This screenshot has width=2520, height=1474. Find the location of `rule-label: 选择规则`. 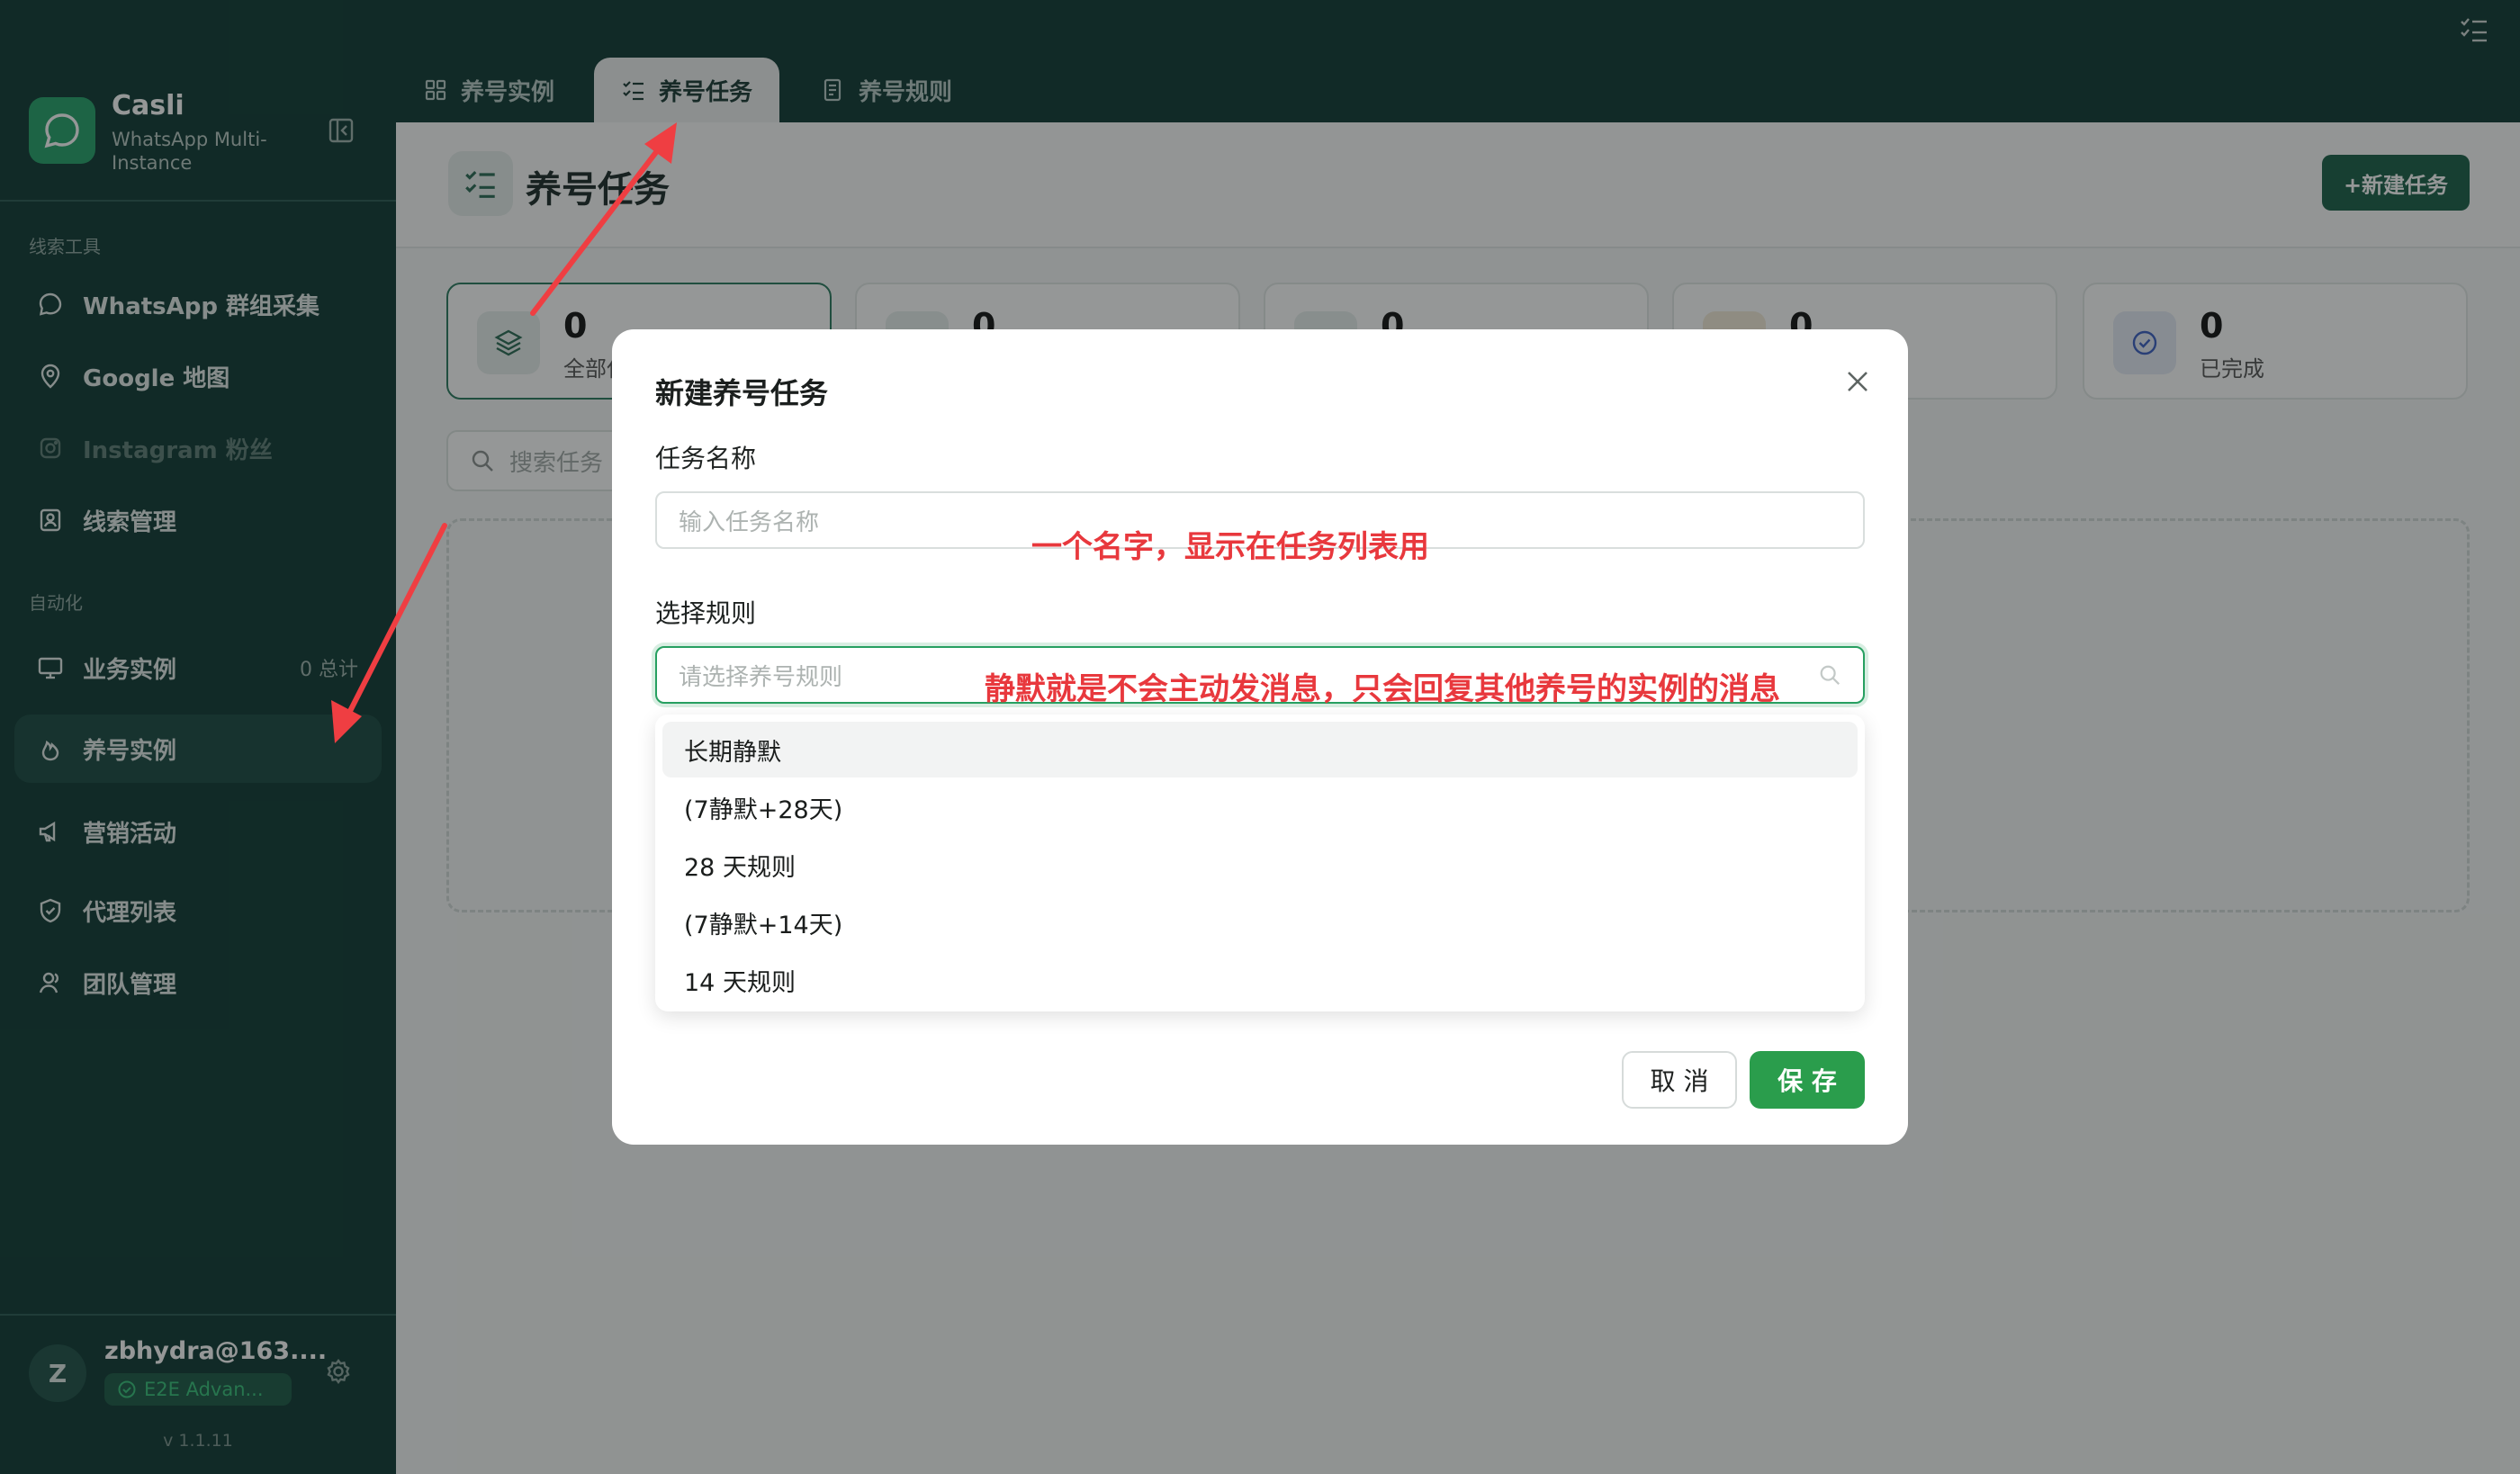

rule-label: 选择规则 is located at coordinates (706, 613).